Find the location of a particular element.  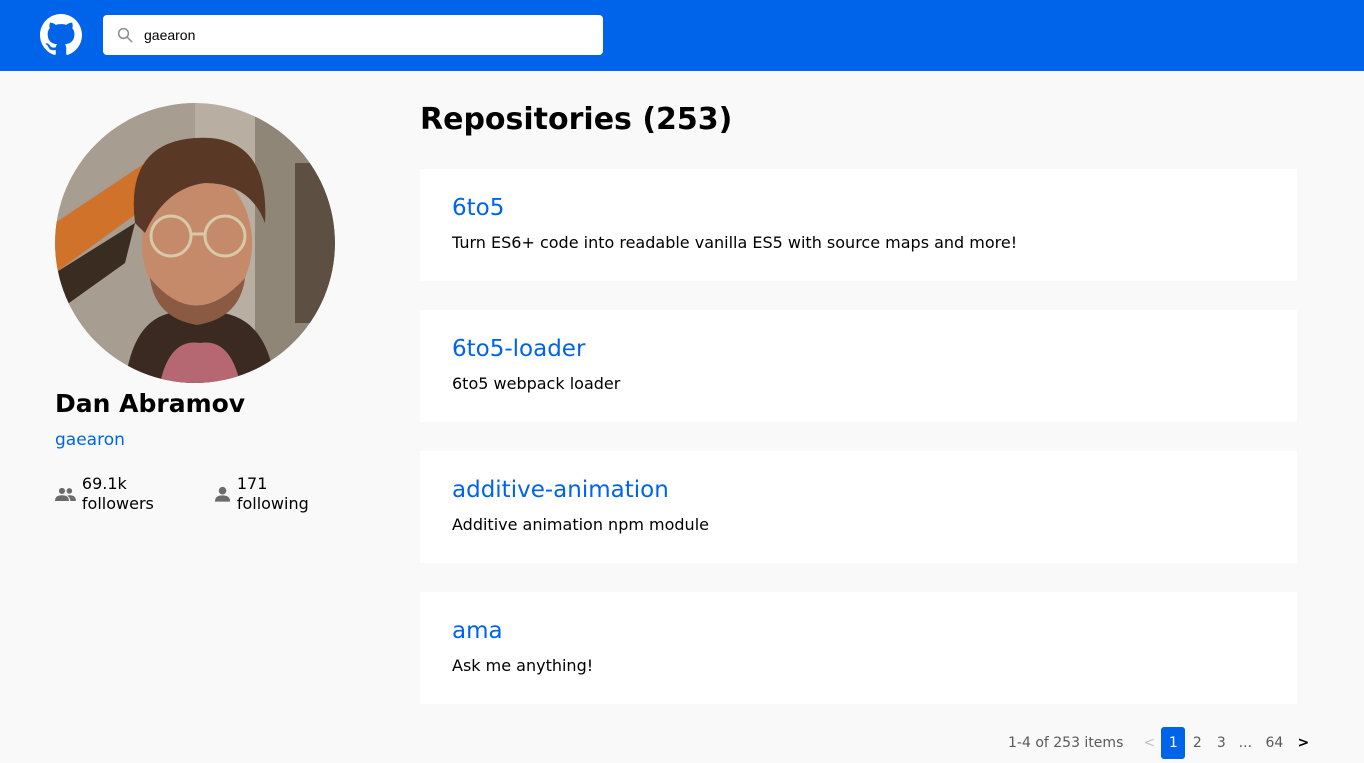

repo-description: Ask me anything! is located at coordinates (523, 665).